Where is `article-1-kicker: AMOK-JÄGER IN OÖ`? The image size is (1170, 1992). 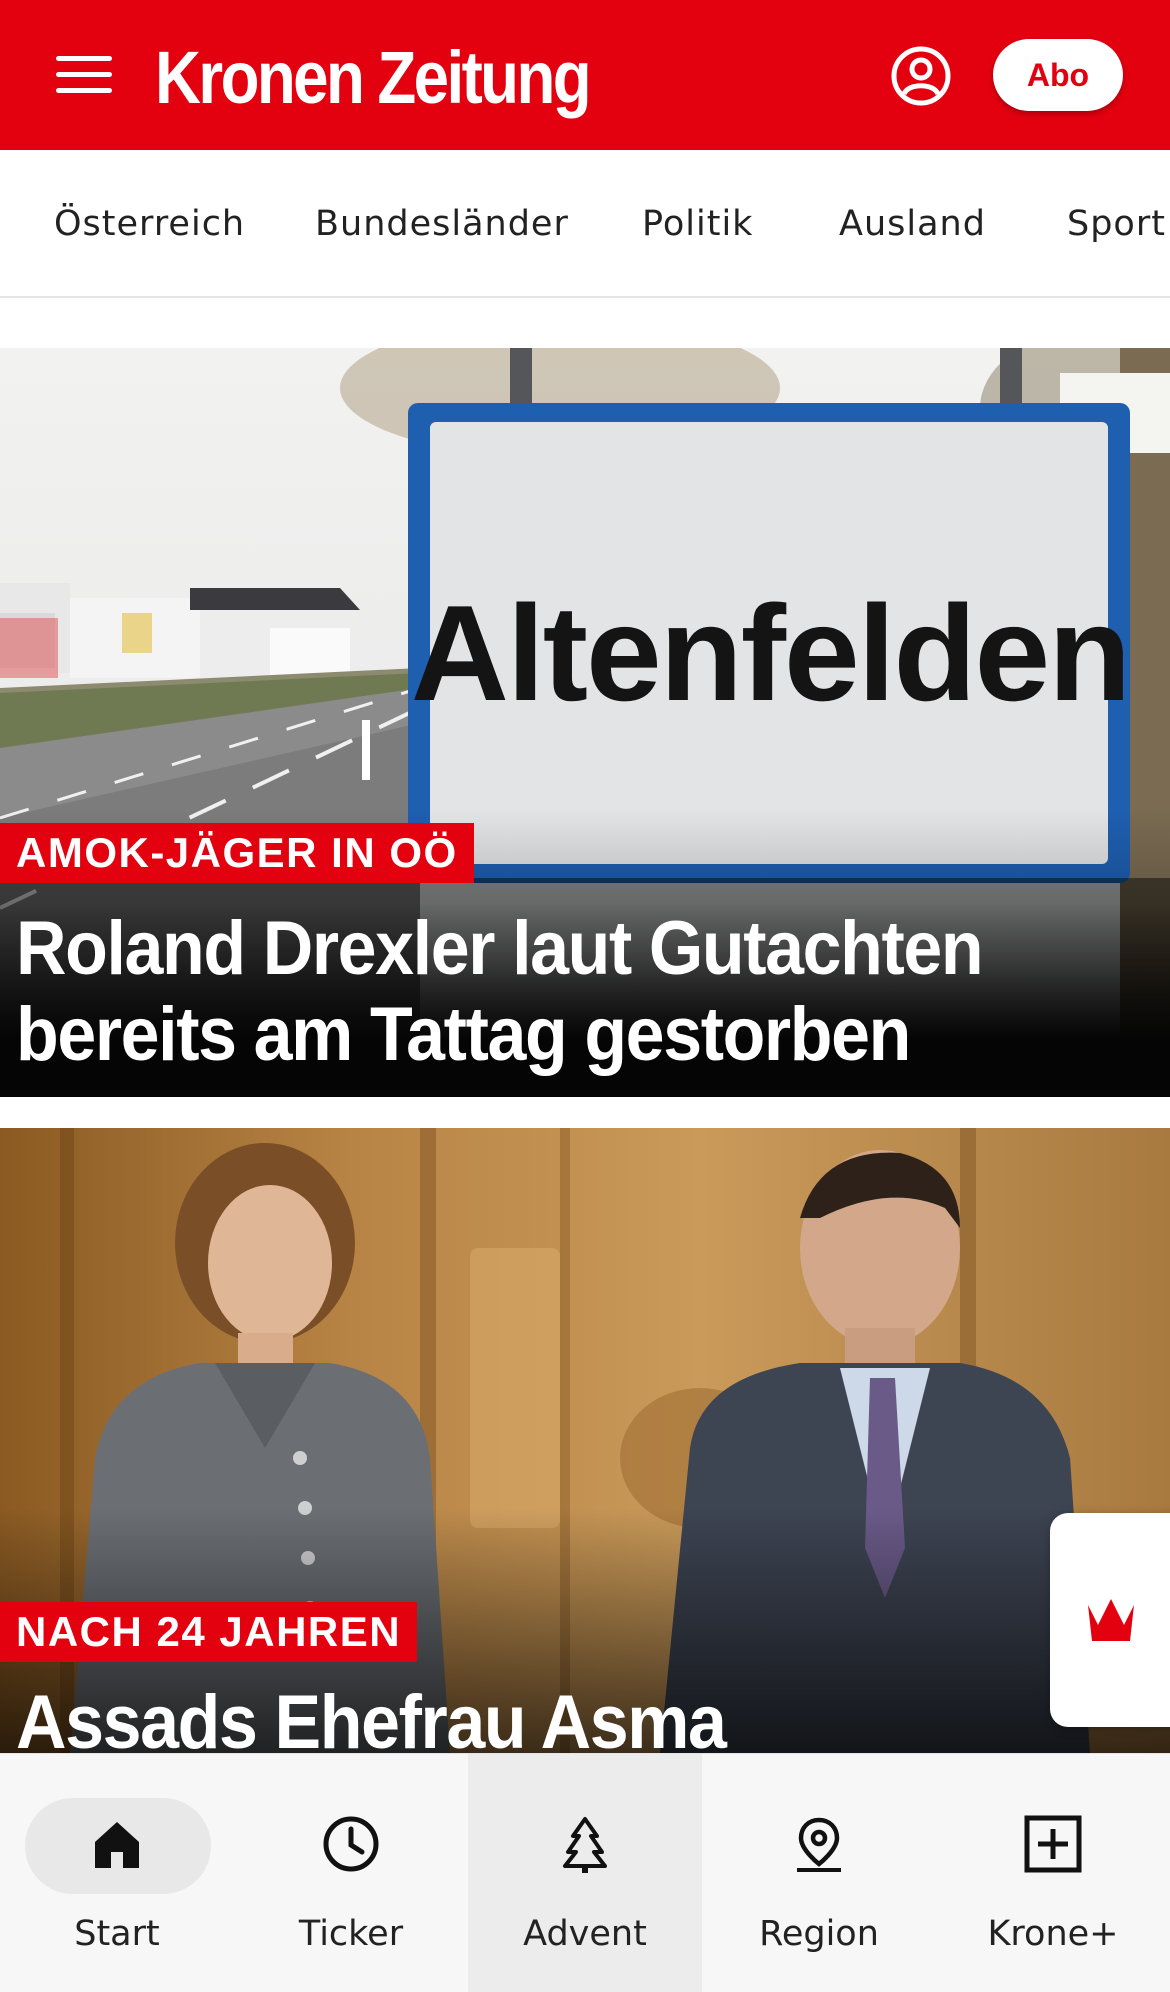 article-1-kicker: AMOK-JÄGER IN OÖ is located at coordinates (237, 853).